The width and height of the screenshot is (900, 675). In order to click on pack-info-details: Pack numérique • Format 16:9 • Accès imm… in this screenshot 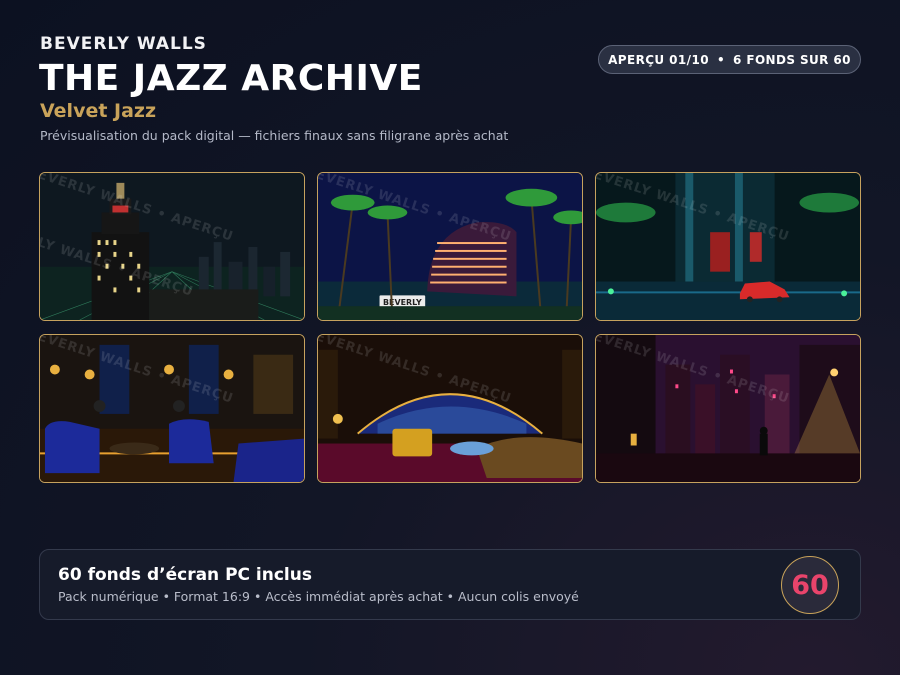, I will do `click(318, 596)`.